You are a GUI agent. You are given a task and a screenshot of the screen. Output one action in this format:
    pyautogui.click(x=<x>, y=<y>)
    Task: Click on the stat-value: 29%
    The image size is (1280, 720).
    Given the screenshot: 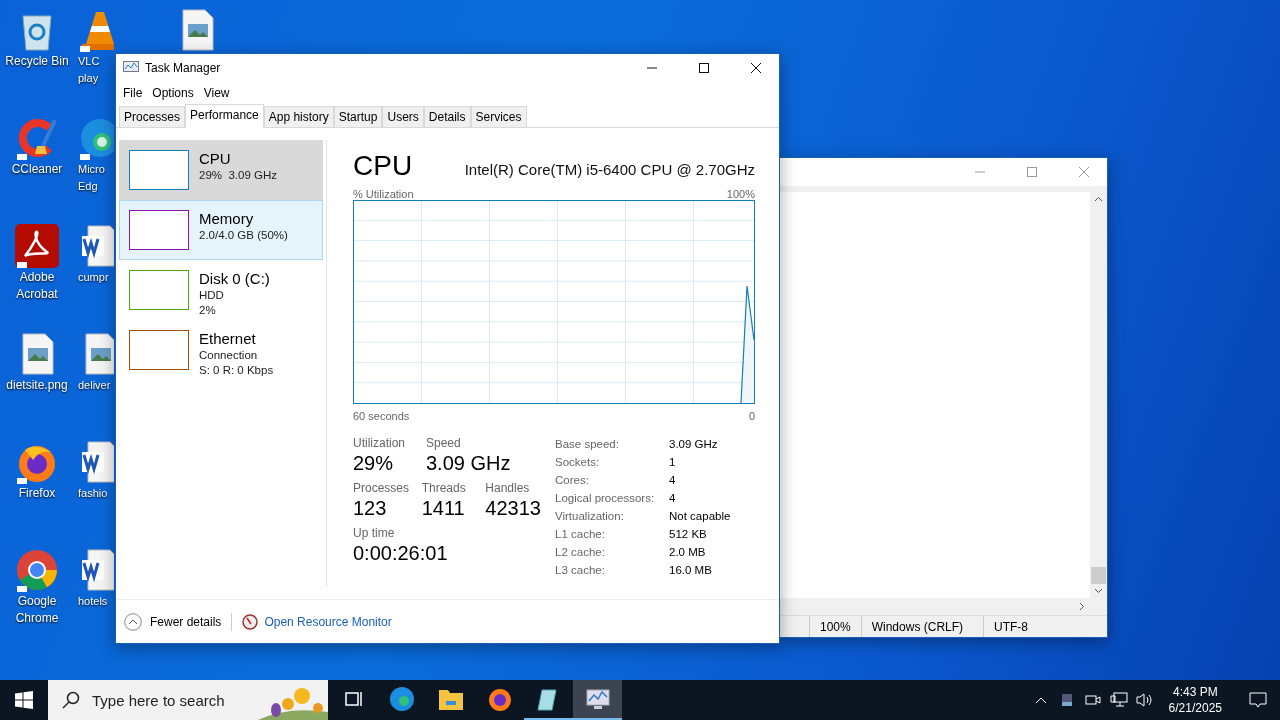 What is the action you would take?
    pyautogui.click(x=374, y=463)
    